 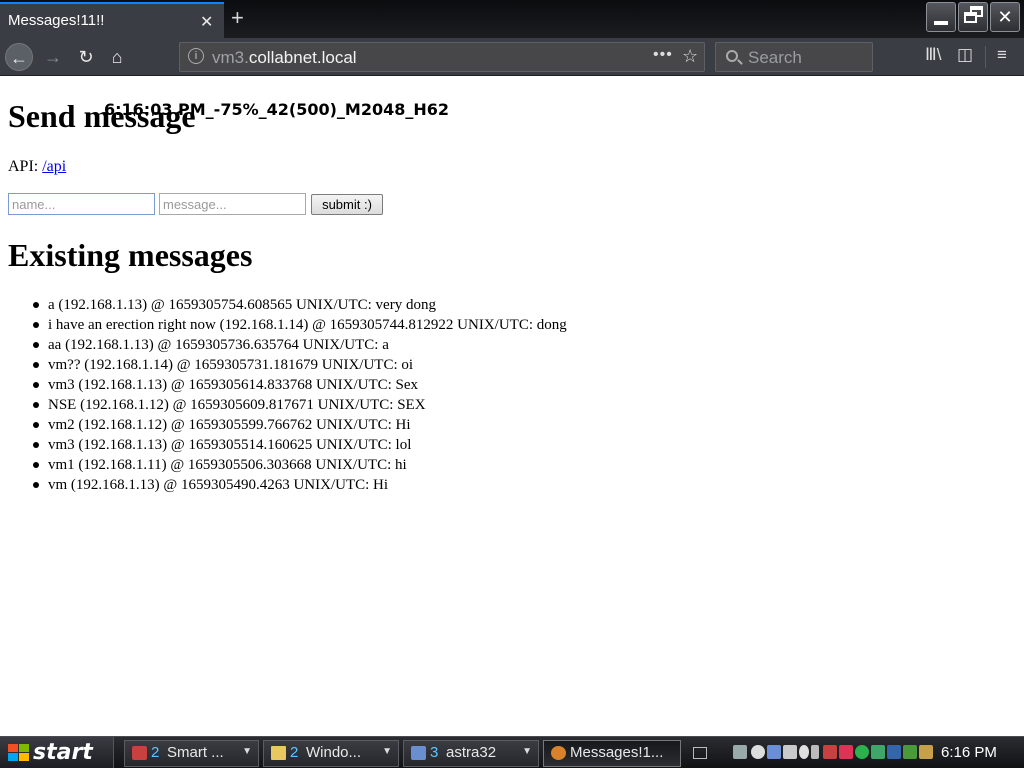 I want to click on group-label: astra32, so click(x=471, y=752).